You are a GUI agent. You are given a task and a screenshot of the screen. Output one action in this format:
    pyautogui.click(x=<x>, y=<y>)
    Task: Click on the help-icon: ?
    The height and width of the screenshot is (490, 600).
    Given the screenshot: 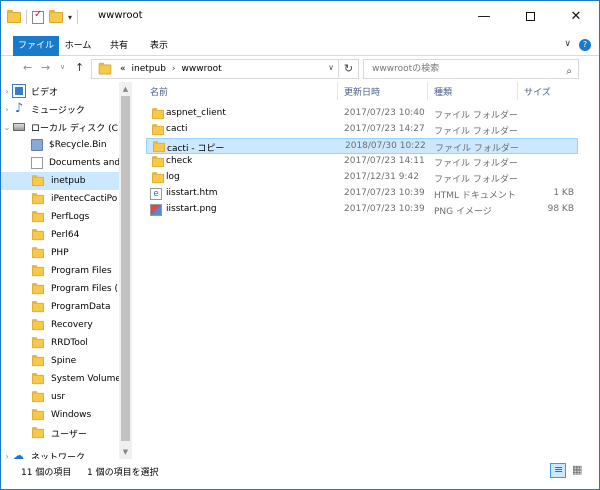 What is the action you would take?
    pyautogui.click(x=585, y=45)
    